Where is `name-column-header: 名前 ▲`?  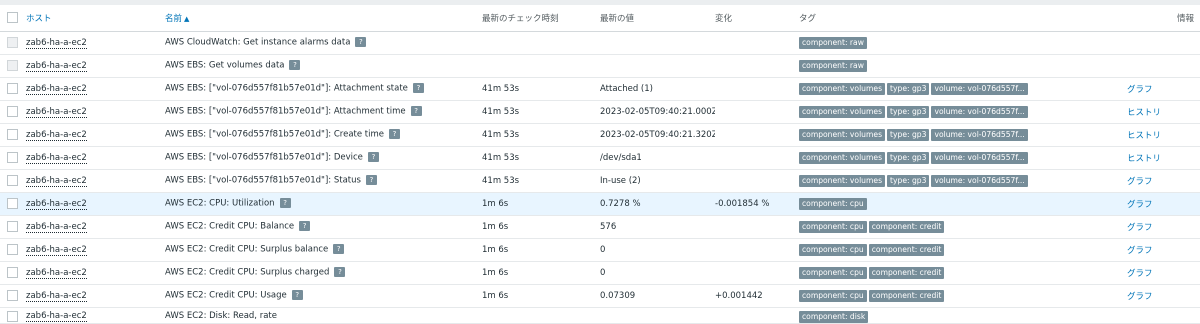
name-column-header: 名前 ▲ is located at coordinates (323, 18).